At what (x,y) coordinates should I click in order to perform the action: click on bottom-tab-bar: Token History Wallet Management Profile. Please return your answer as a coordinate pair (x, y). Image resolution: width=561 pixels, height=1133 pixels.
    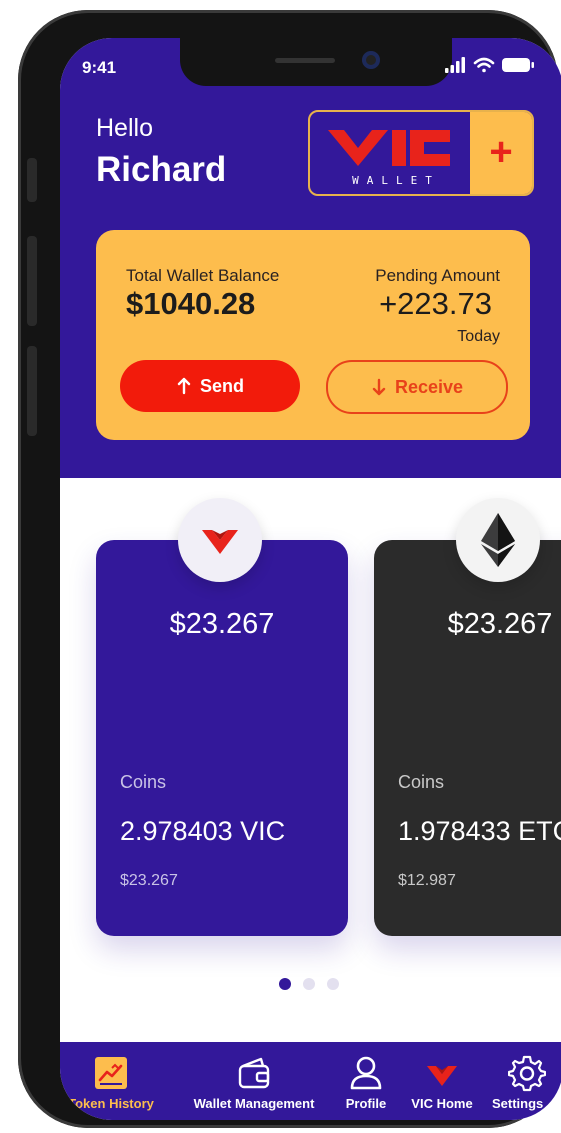
    Looking at the image, I should click on (310, 1081).